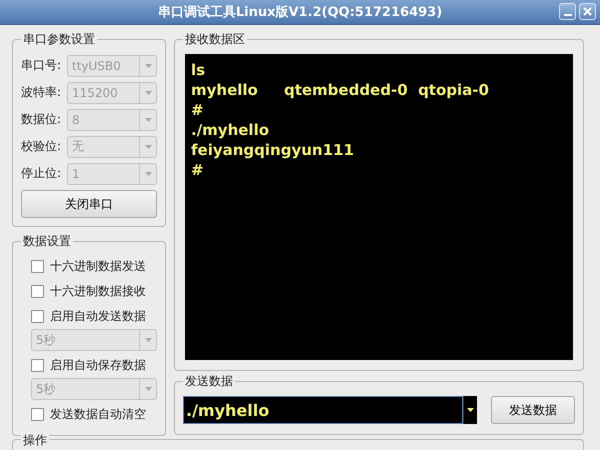 The width and height of the screenshot is (600, 450). Describe the element at coordinates (209, 381) in the screenshot. I see `group-title: 发送数据` at that location.